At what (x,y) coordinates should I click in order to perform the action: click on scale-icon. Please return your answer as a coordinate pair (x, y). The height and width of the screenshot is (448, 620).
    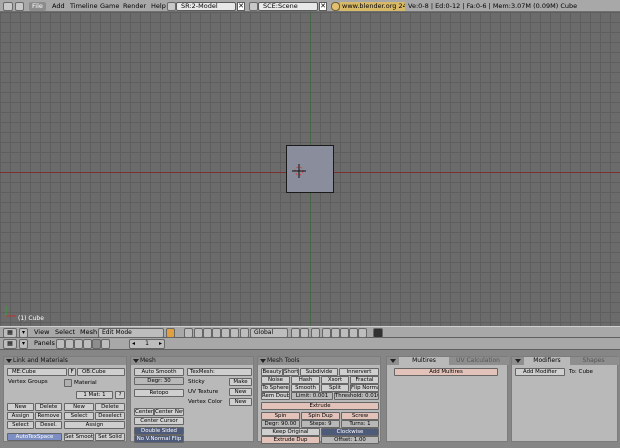
    Looking at the image, I should click on (234, 333).